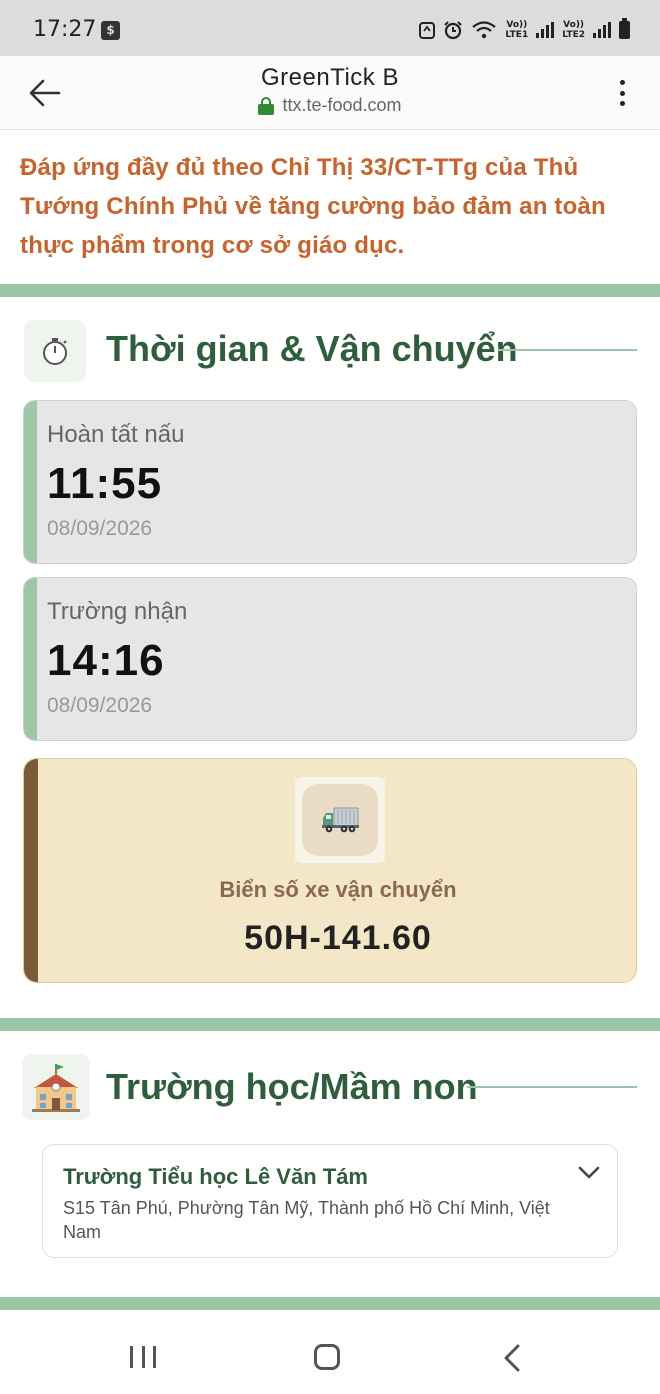  Describe the element at coordinates (105, 483) in the screenshot. I see `cooking-complete-time: 11:55` at that location.